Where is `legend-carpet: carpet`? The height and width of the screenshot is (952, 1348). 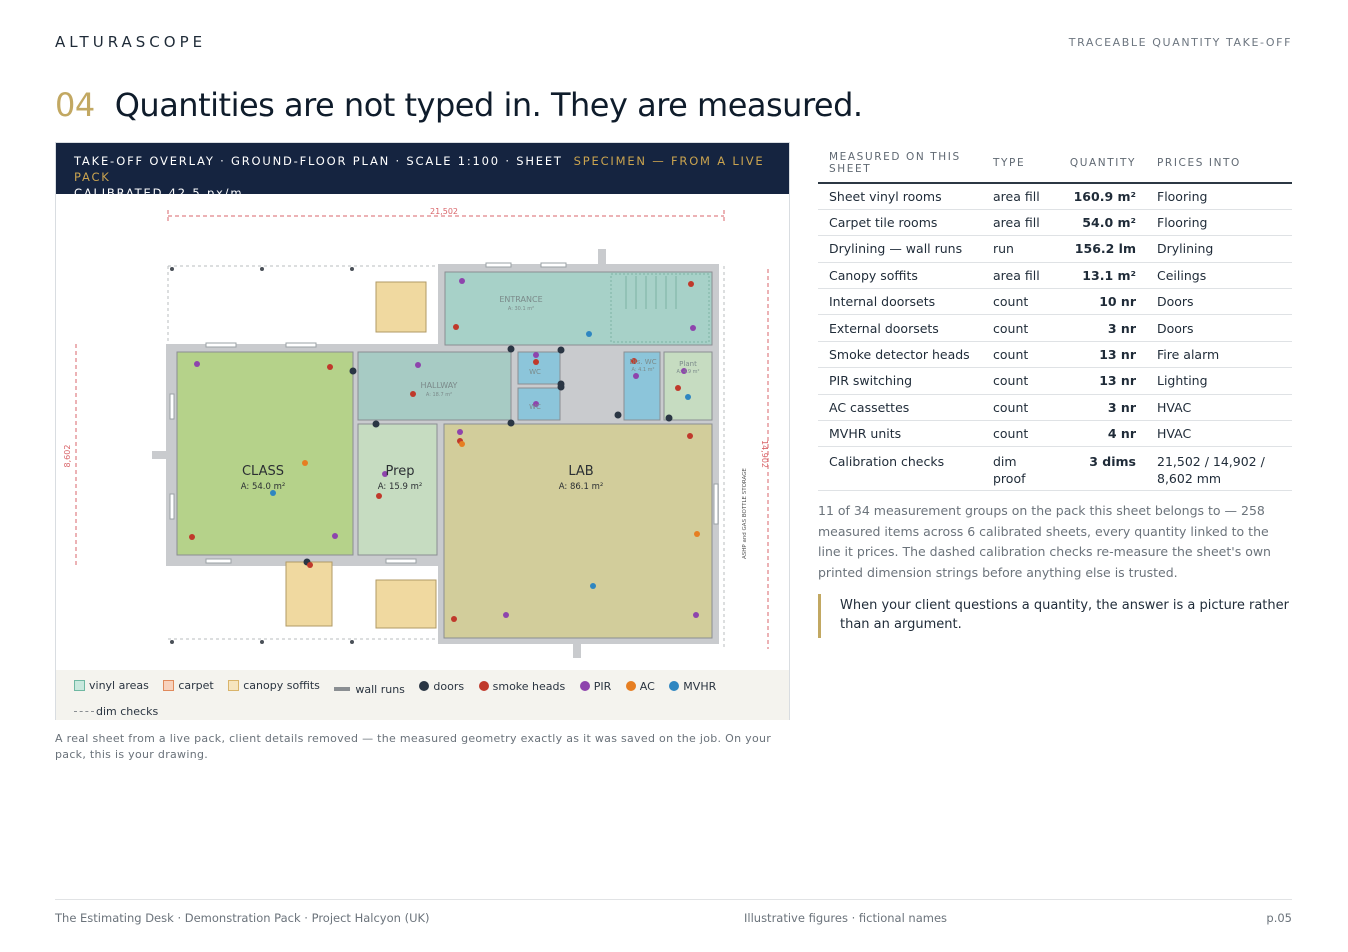 legend-carpet: carpet is located at coordinates (188, 685).